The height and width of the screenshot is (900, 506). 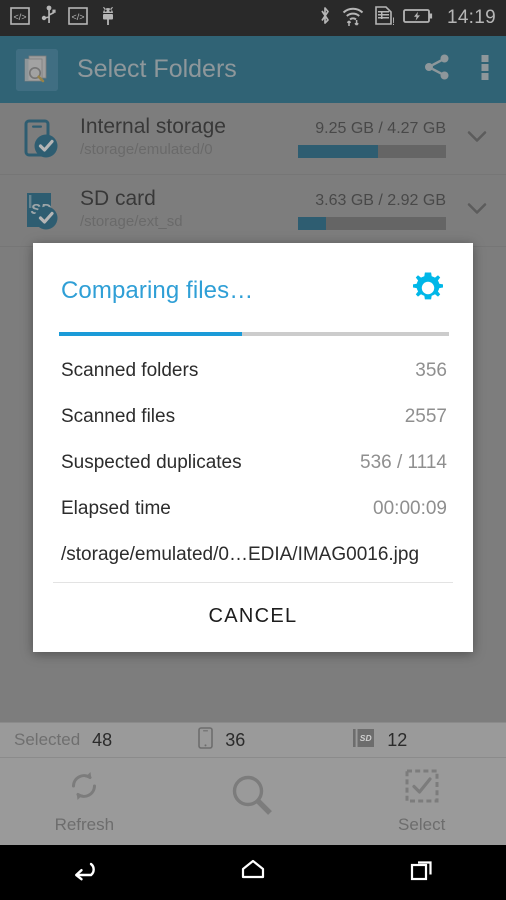 I want to click on storage-path: /storage/ext_sd, so click(x=131, y=222).